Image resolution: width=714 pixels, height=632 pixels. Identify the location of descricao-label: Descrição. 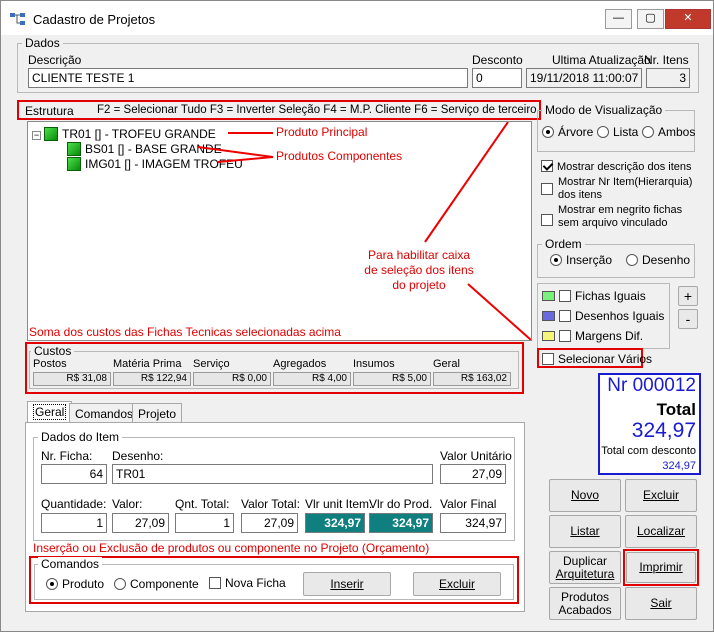
(55, 60).